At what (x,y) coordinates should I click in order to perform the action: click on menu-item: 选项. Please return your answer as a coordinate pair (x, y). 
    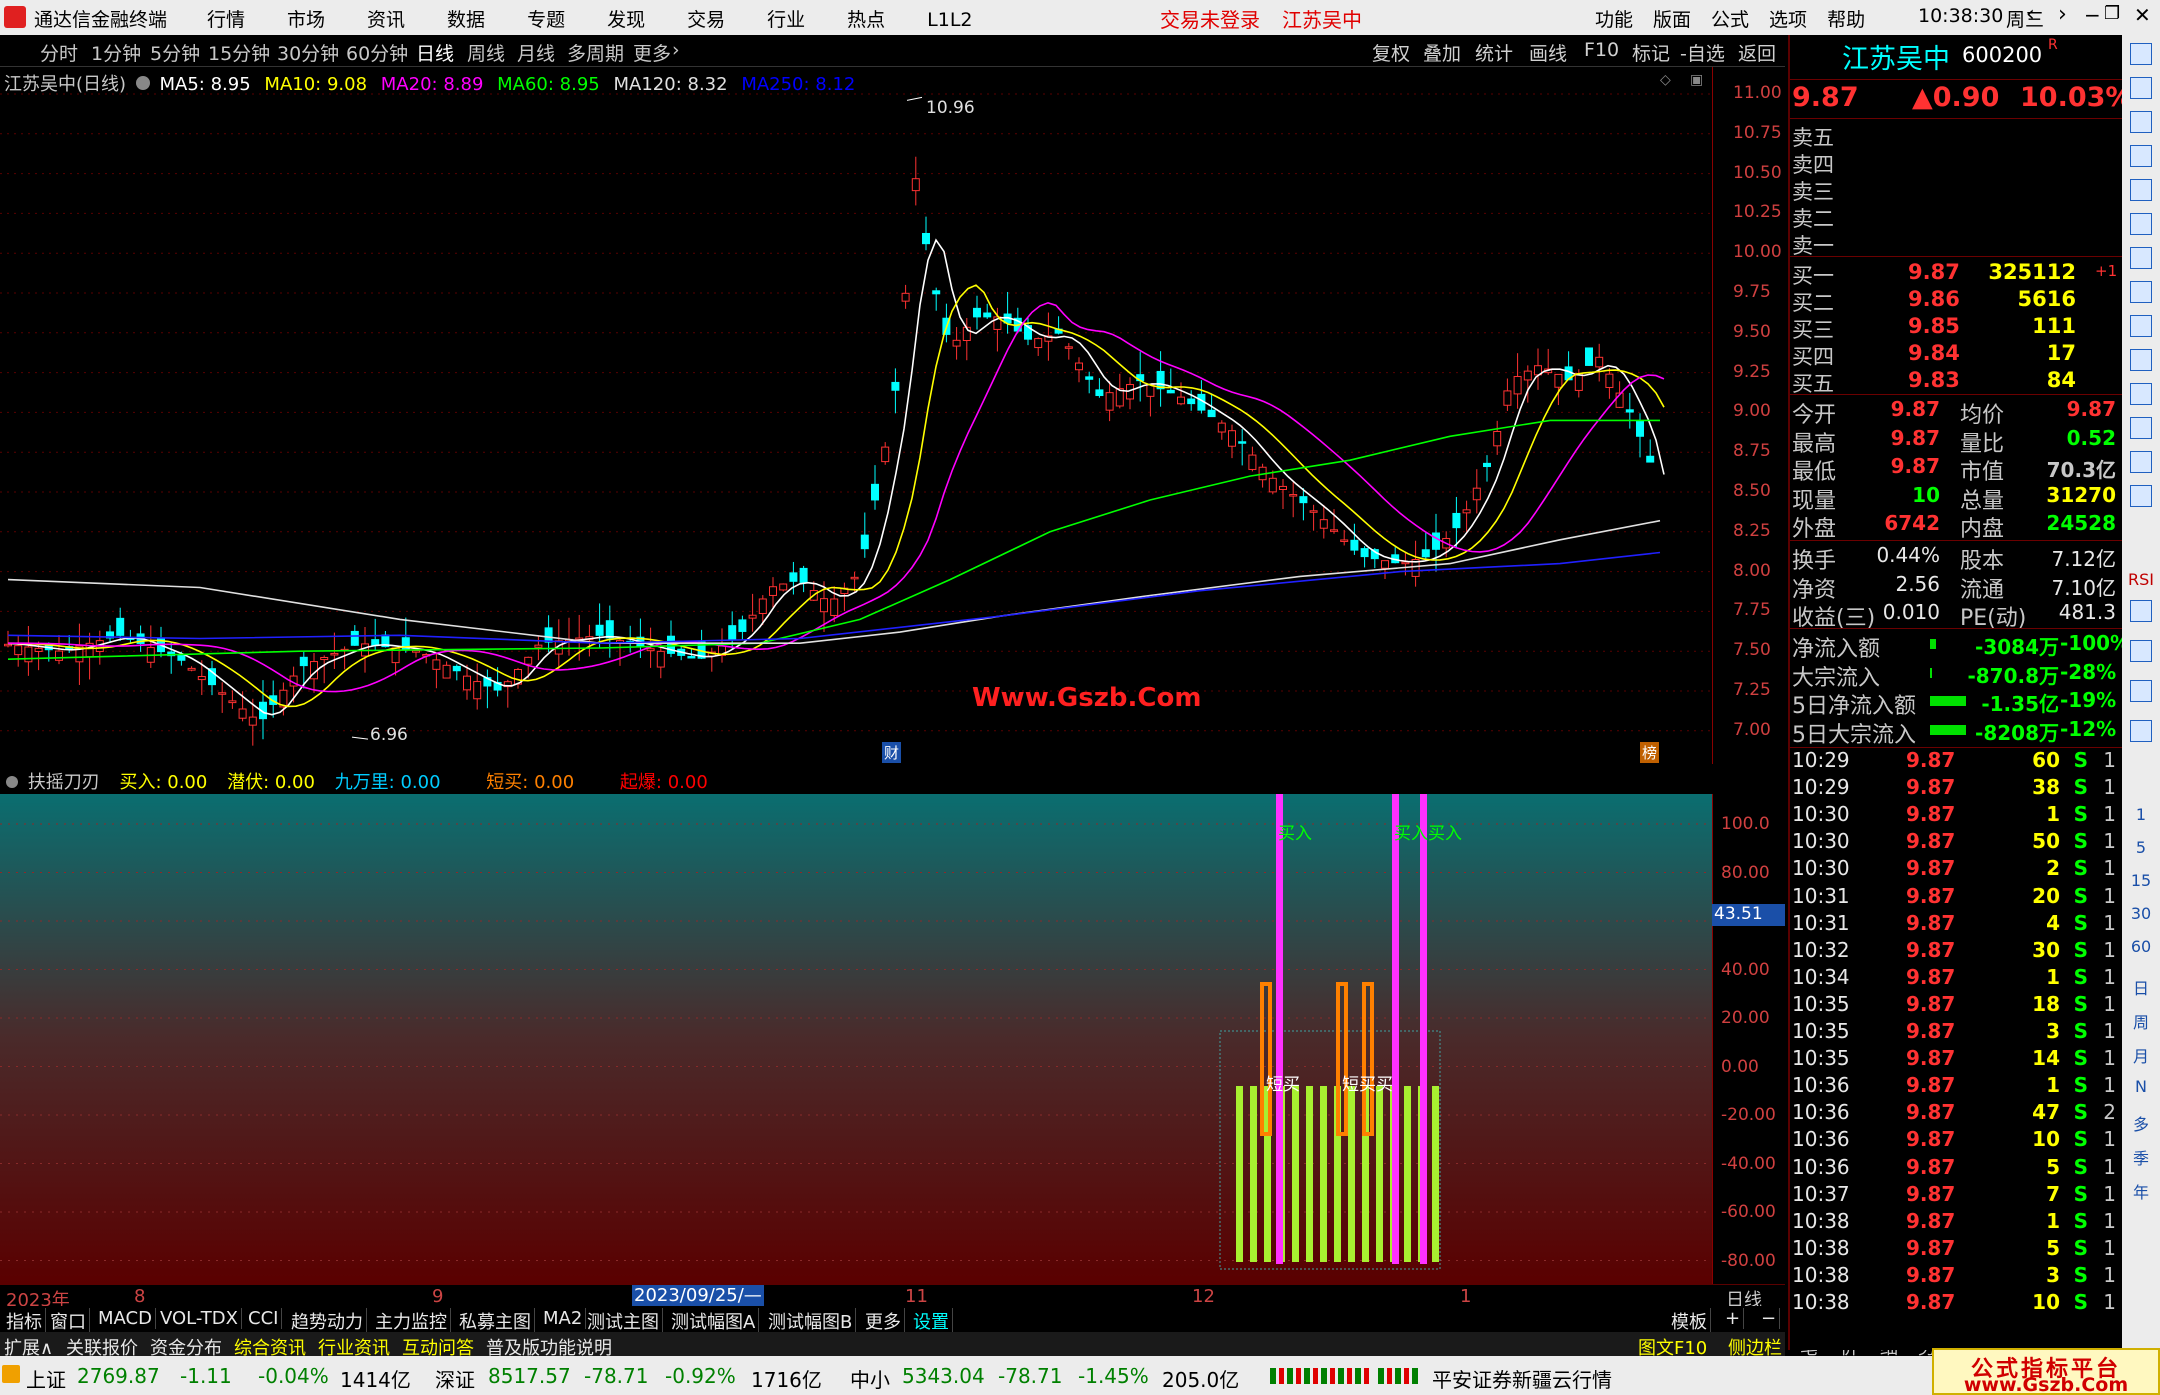
    Looking at the image, I should click on (1788, 18).